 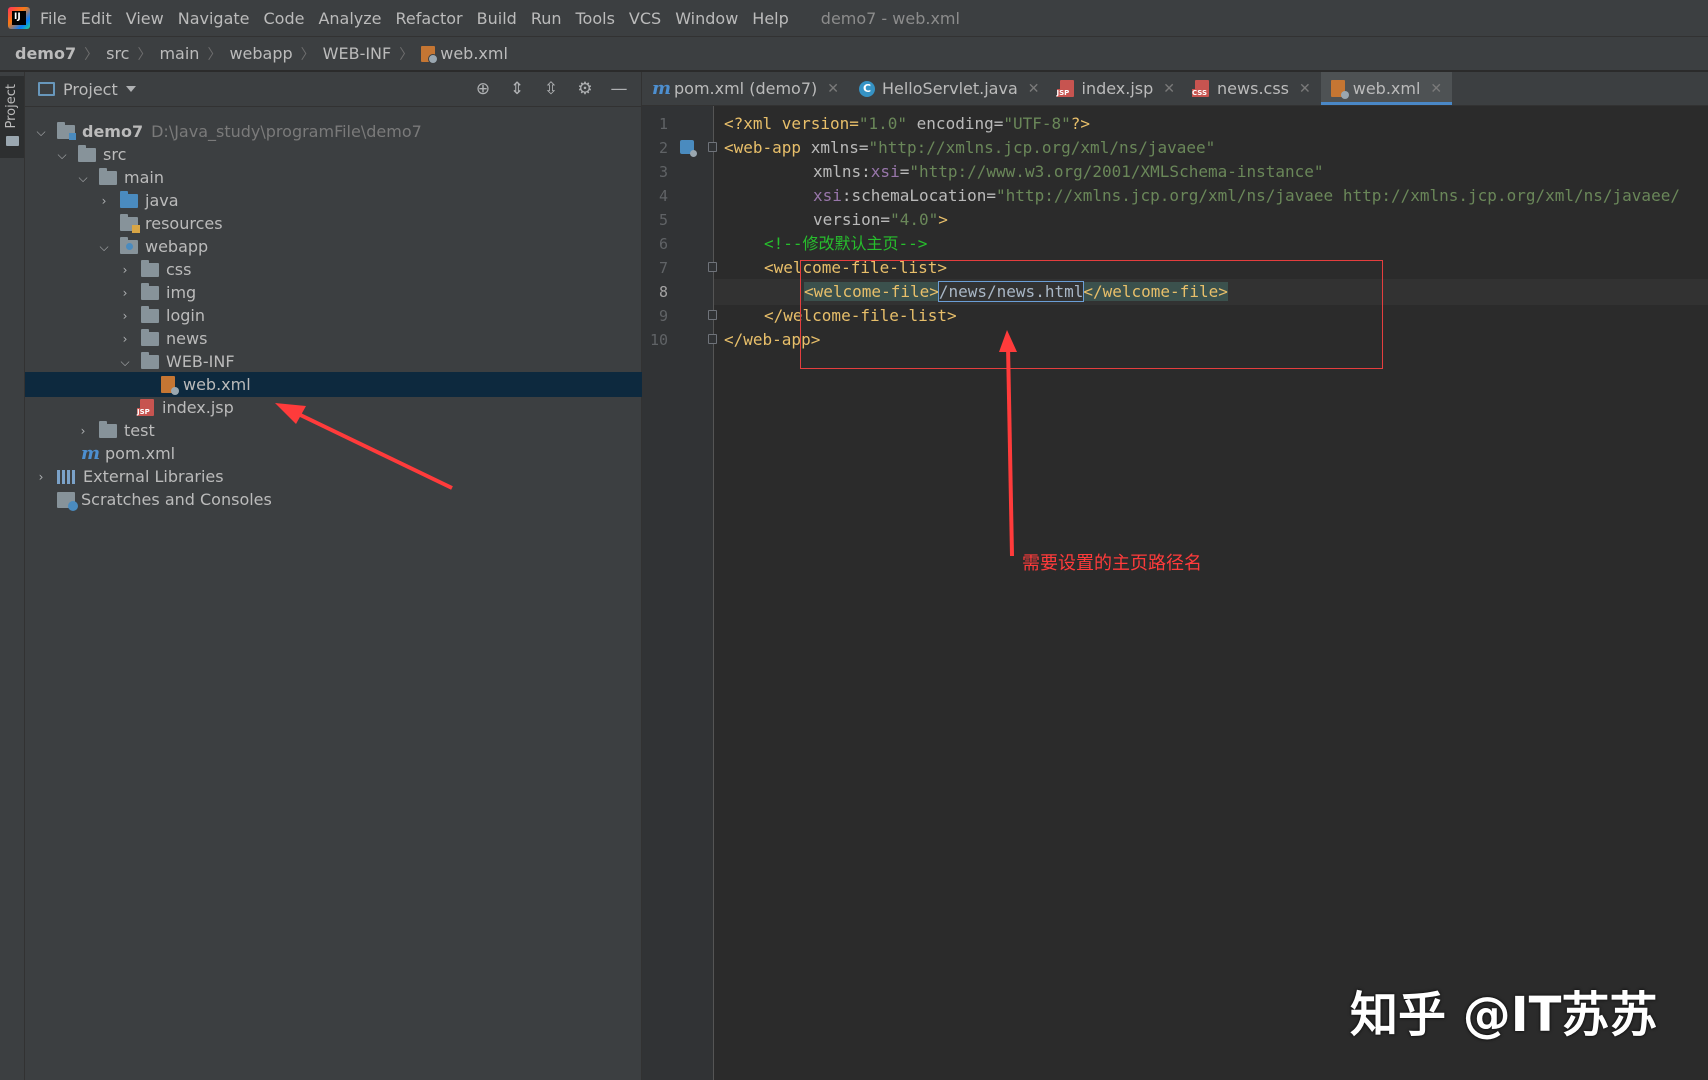 I want to click on web-descriptor-icon, so click(x=688, y=148).